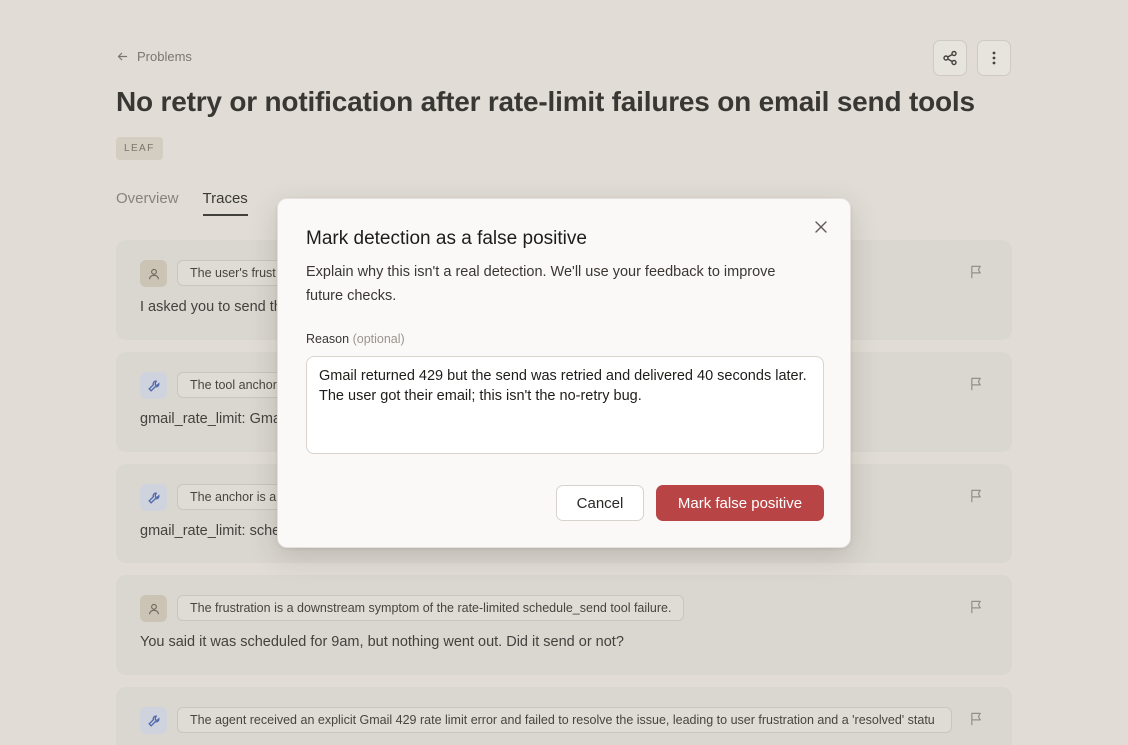 Image resolution: width=1128 pixels, height=745 pixels. I want to click on close-icon, so click(821, 227).